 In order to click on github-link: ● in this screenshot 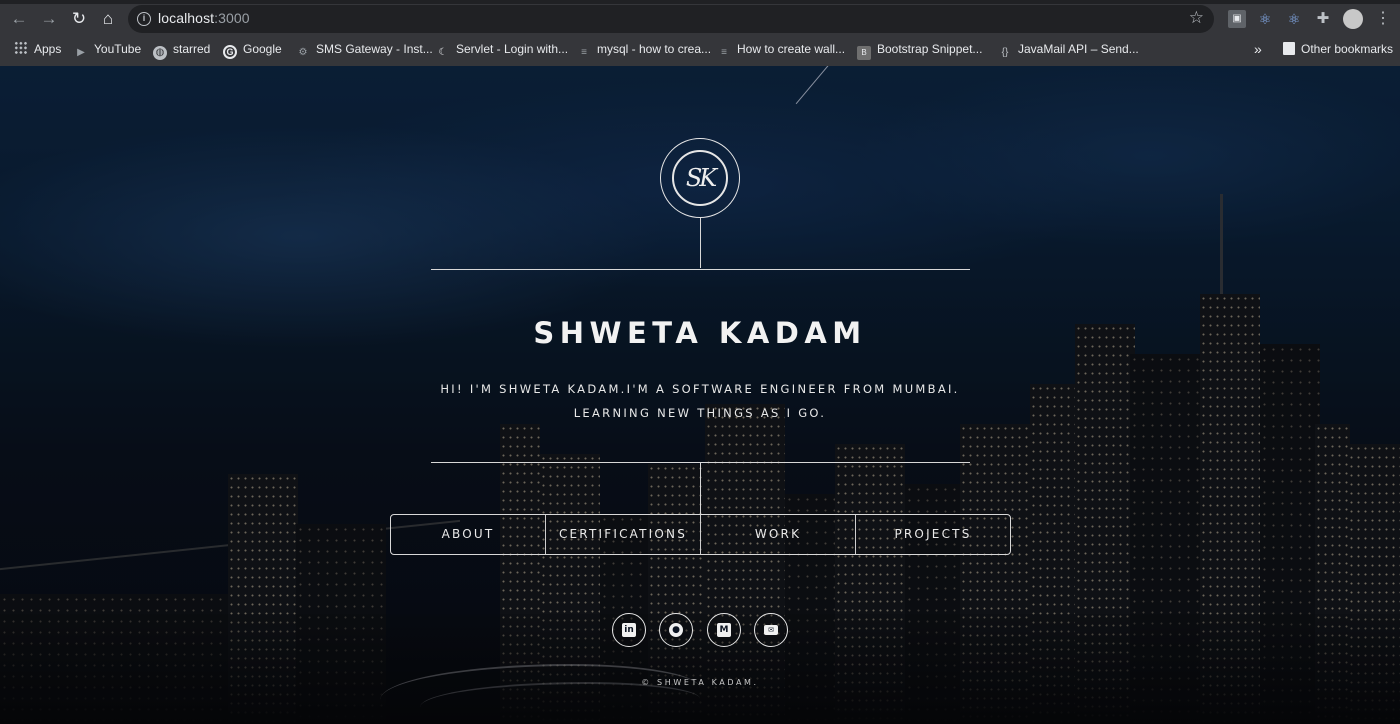, I will do `click(676, 630)`.